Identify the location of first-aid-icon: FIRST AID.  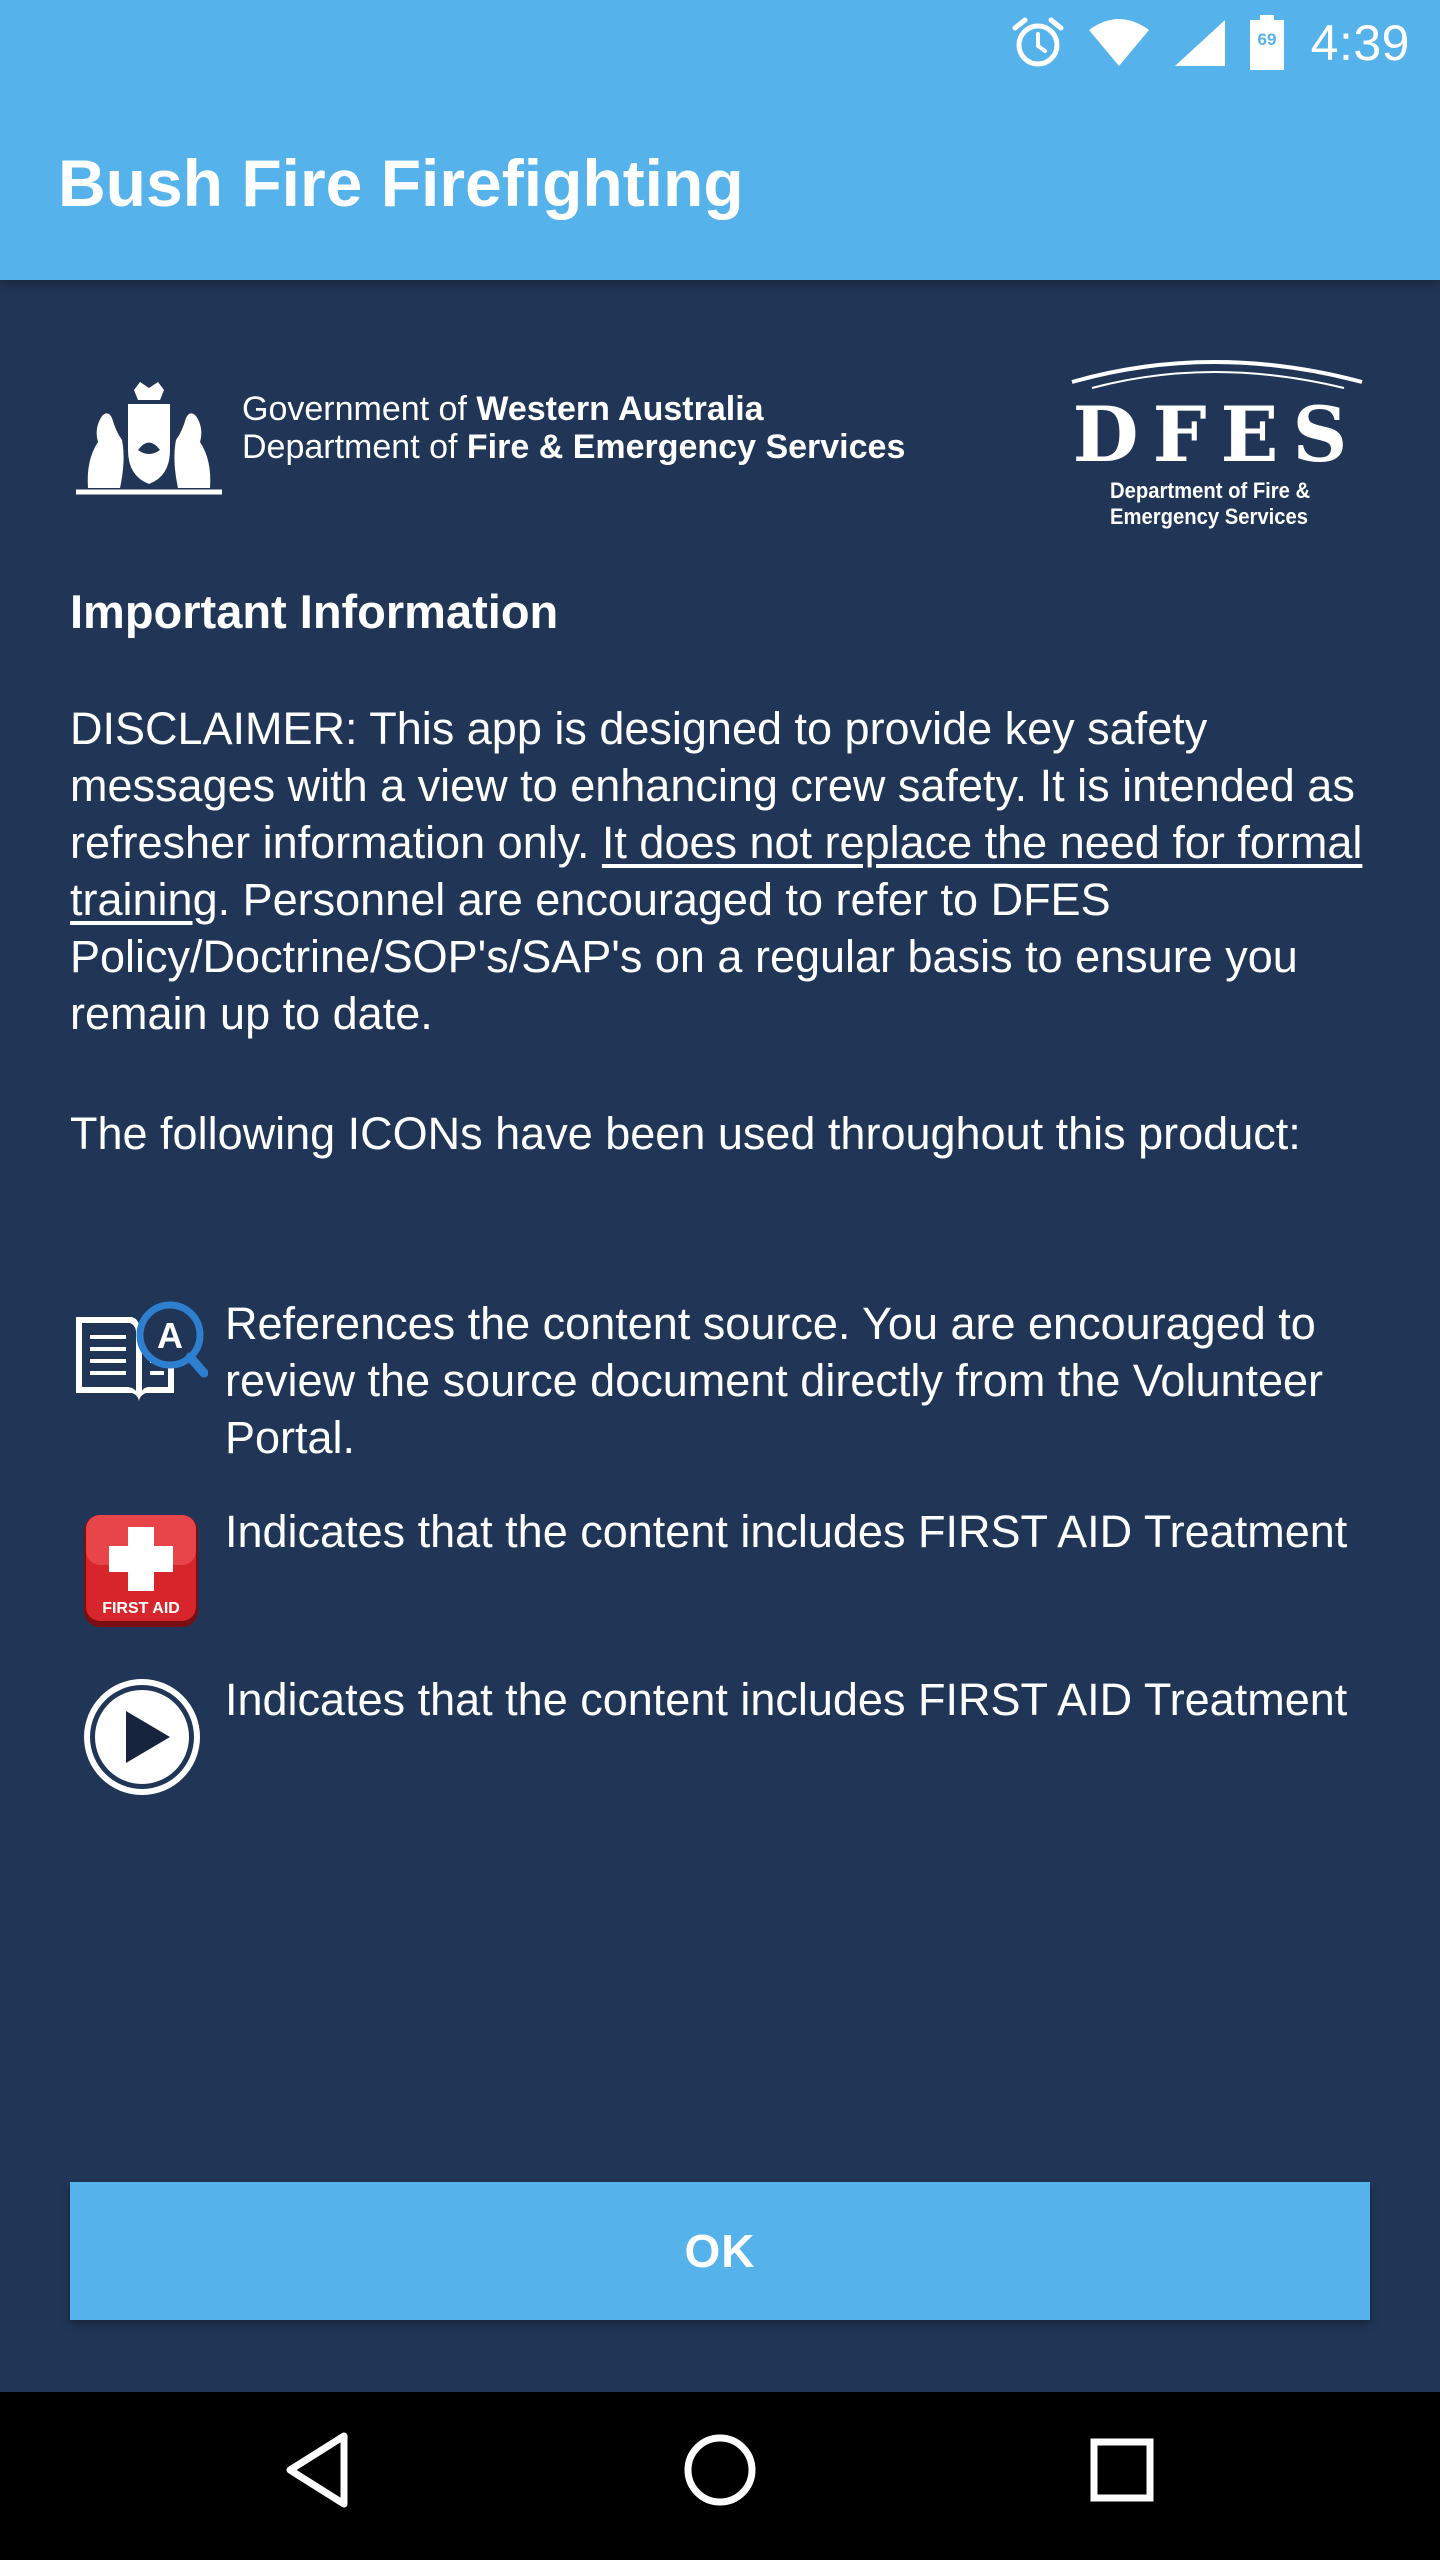
(141, 1571).